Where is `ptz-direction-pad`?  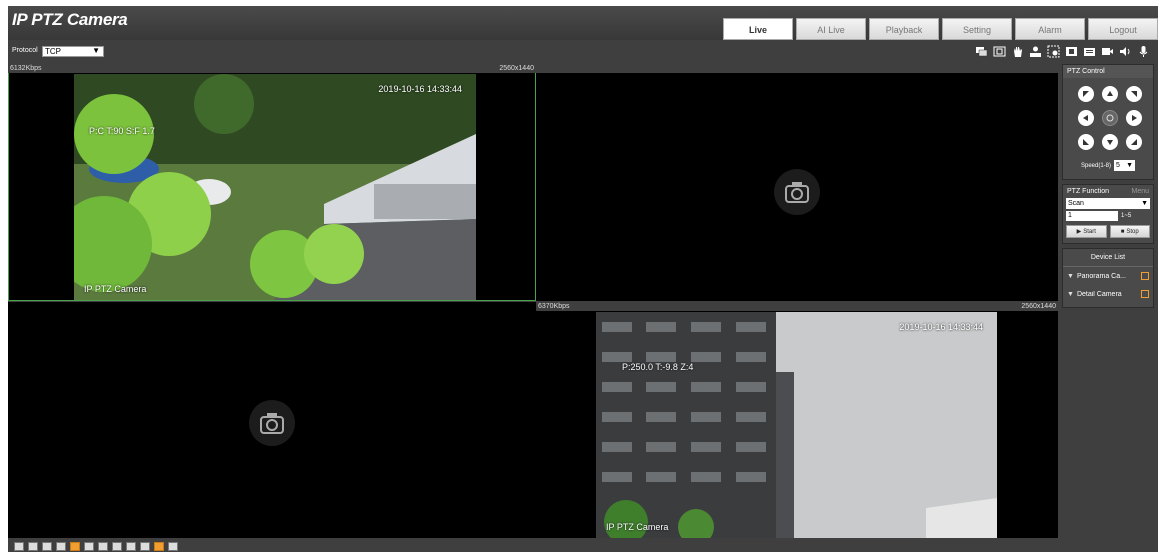
ptz-direction-pad is located at coordinates (1108, 118).